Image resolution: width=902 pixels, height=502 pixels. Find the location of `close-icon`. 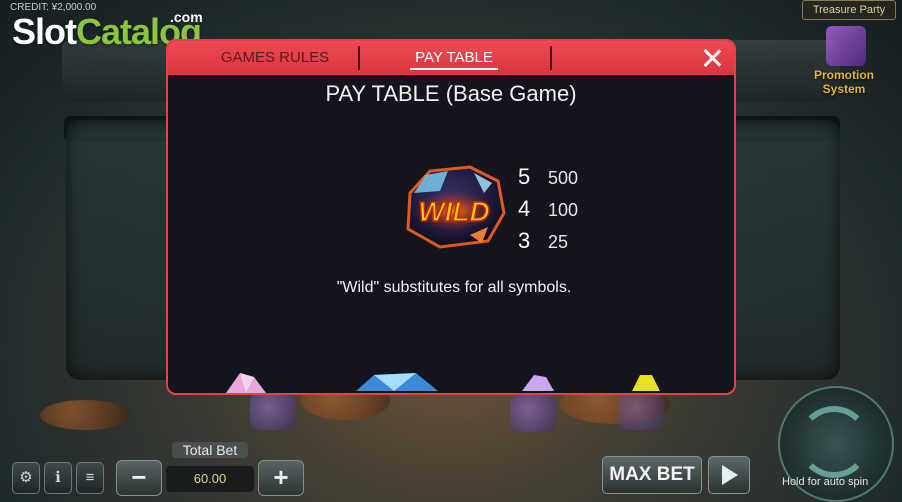

close-icon is located at coordinates (712, 58).